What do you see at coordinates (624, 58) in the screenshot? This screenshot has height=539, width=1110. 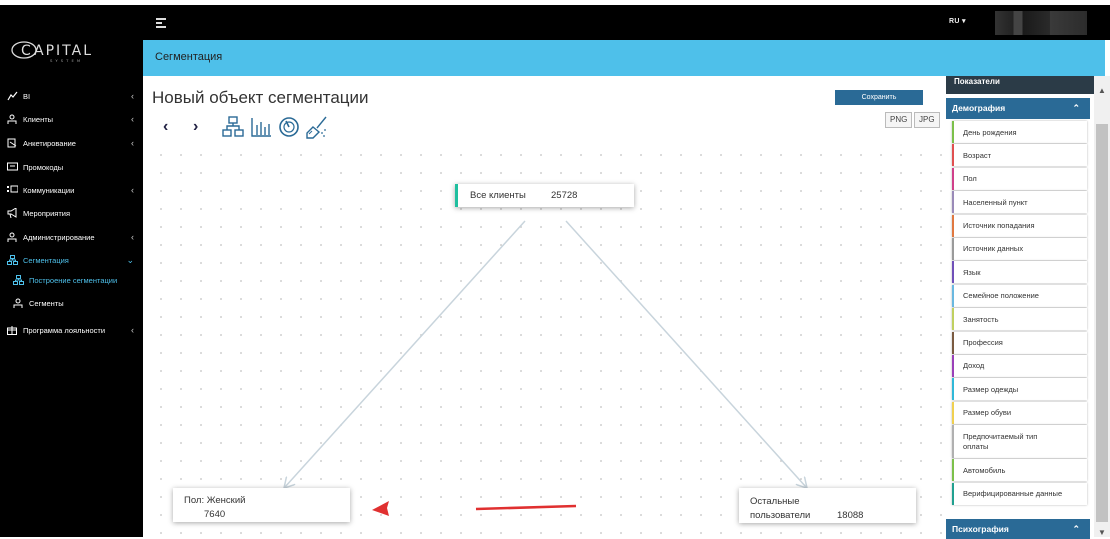 I see `page-header: Сегментация` at bounding box center [624, 58].